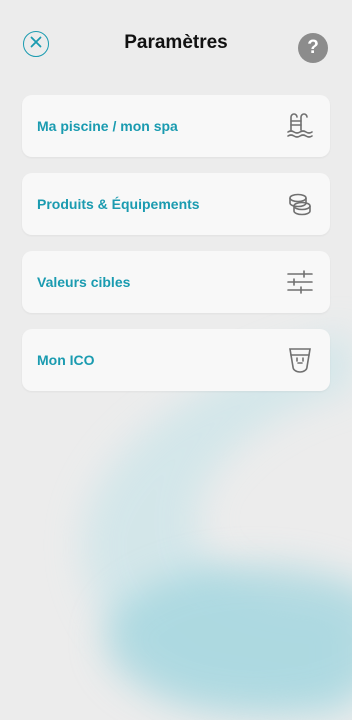 The height and width of the screenshot is (720, 352). I want to click on help-button: ?, so click(313, 48).